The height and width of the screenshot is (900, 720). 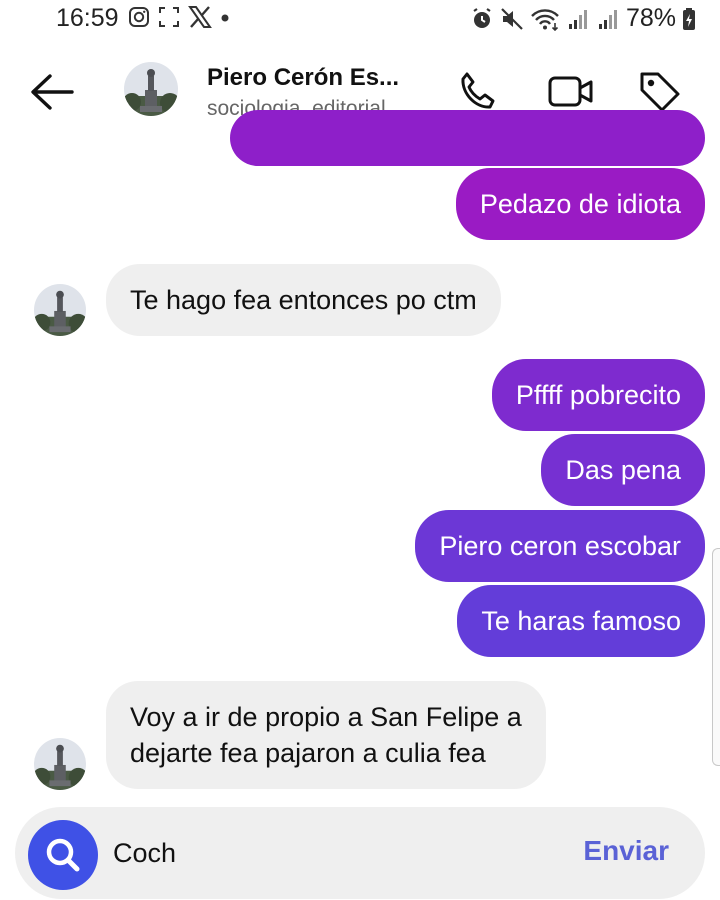 I want to click on screenshot-icon, so click(x=169, y=17).